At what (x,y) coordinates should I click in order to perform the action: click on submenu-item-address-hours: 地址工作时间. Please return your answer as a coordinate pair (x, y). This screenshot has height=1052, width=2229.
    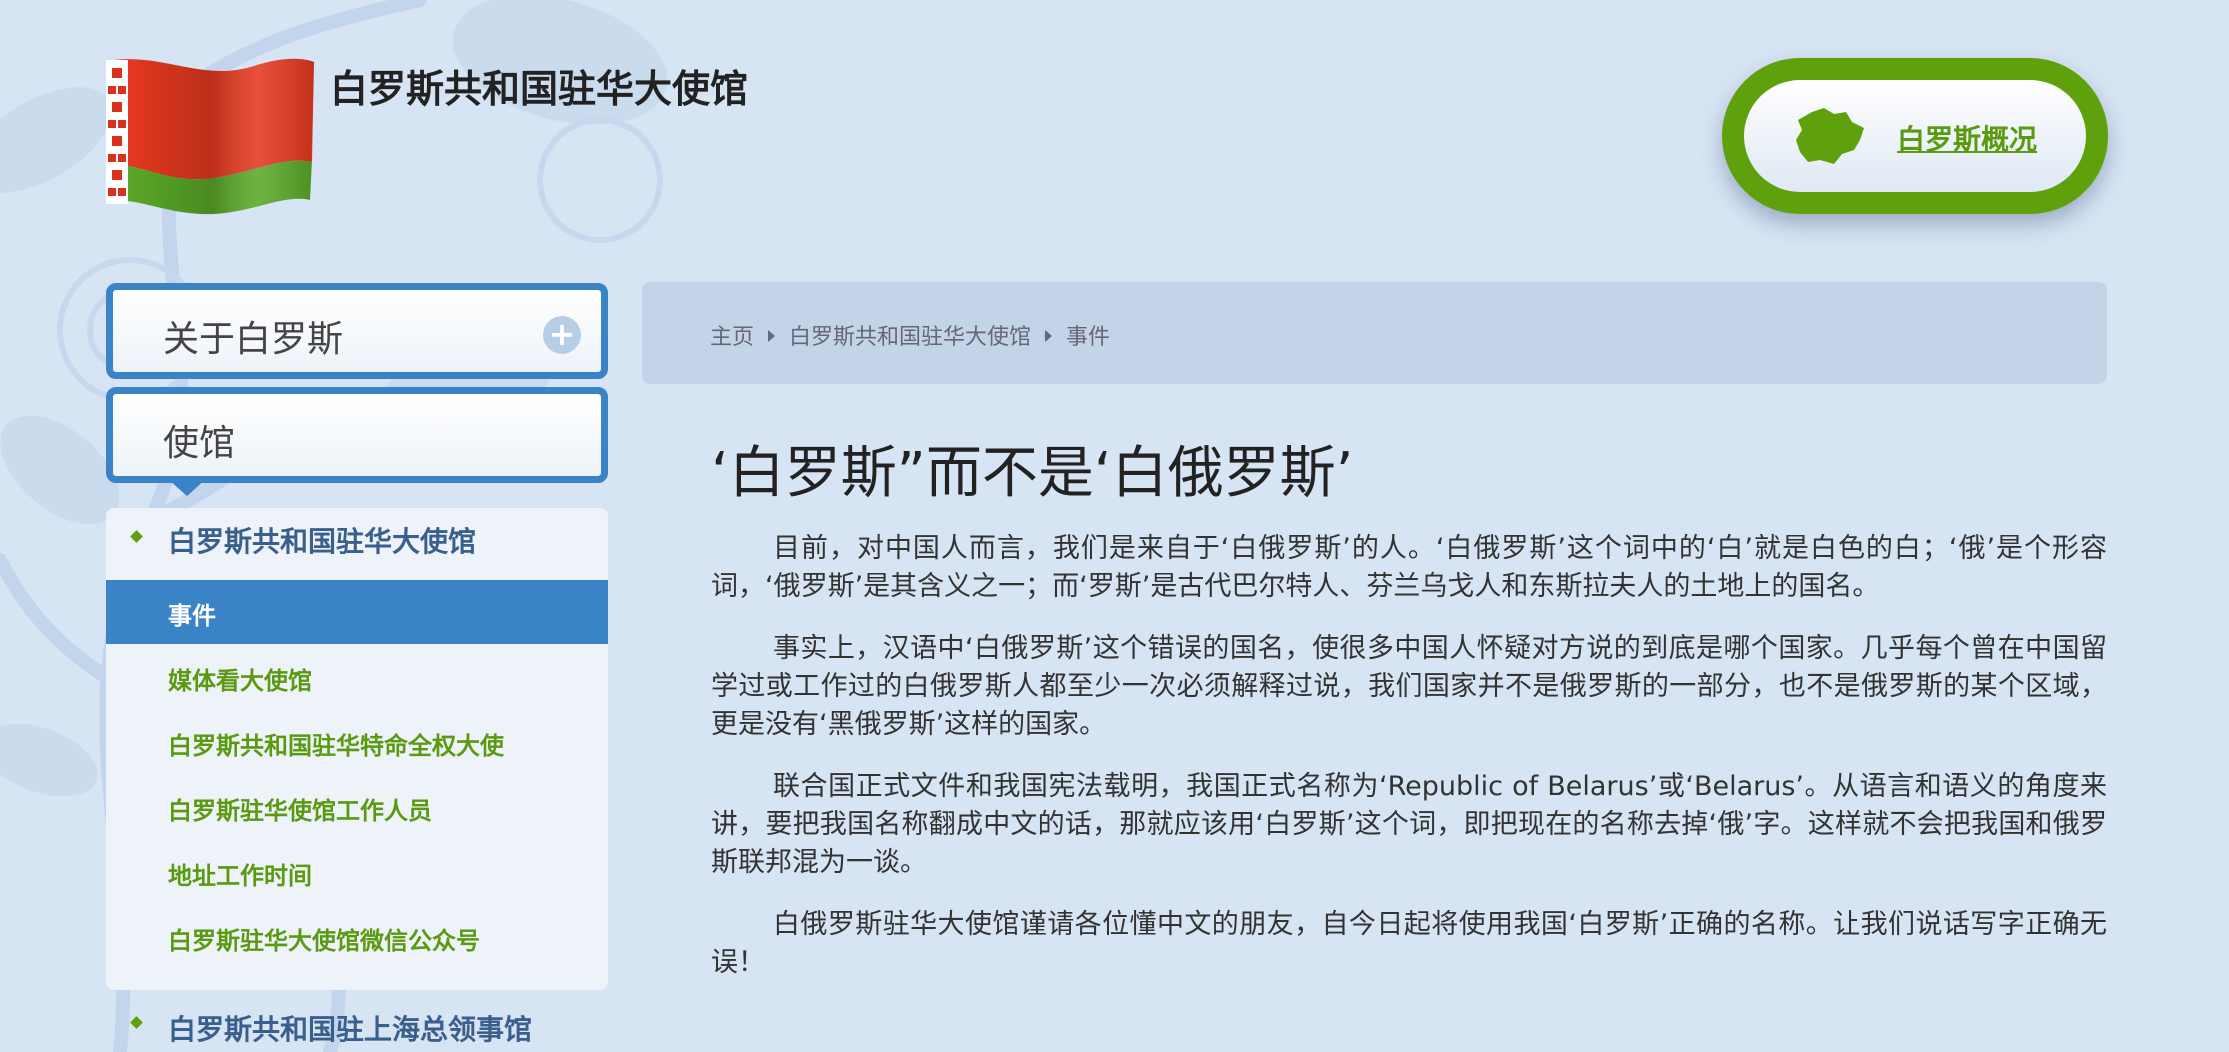
    Looking at the image, I should click on (357, 872).